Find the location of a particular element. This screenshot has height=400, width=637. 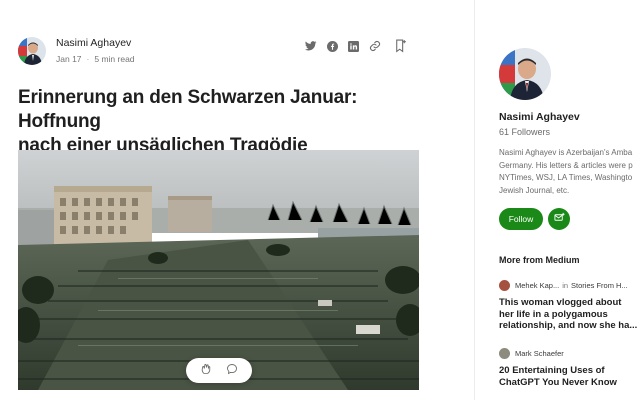

post-date: Jan 17 is located at coordinates (69, 59).